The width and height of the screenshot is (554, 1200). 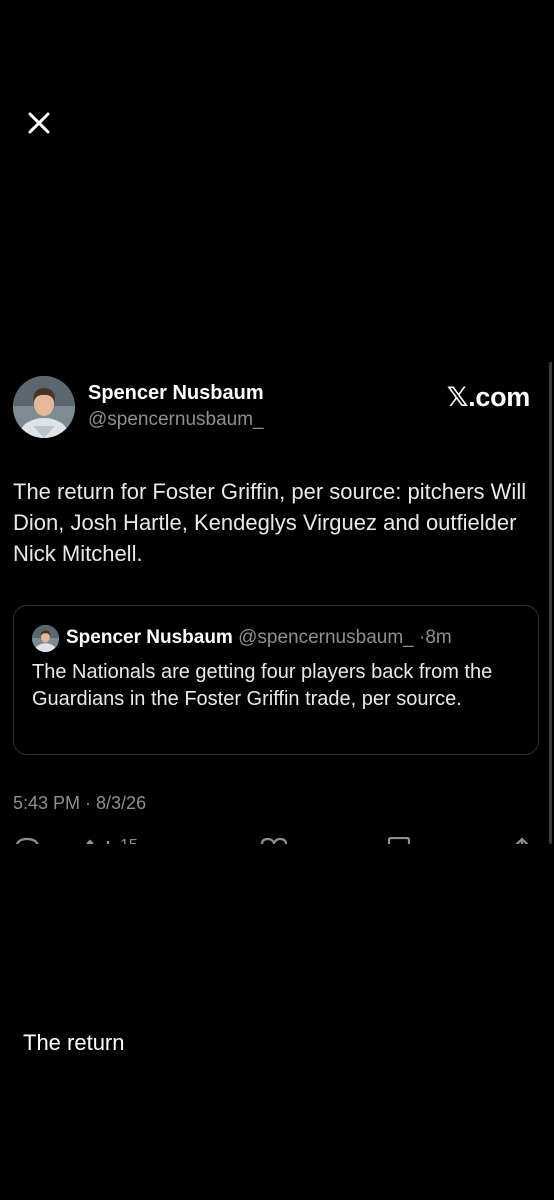 What do you see at coordinates (176, 393) in the screenshot?
I see `author-display-name: Spencer Nusbaum` at bounding box center [176, 393].